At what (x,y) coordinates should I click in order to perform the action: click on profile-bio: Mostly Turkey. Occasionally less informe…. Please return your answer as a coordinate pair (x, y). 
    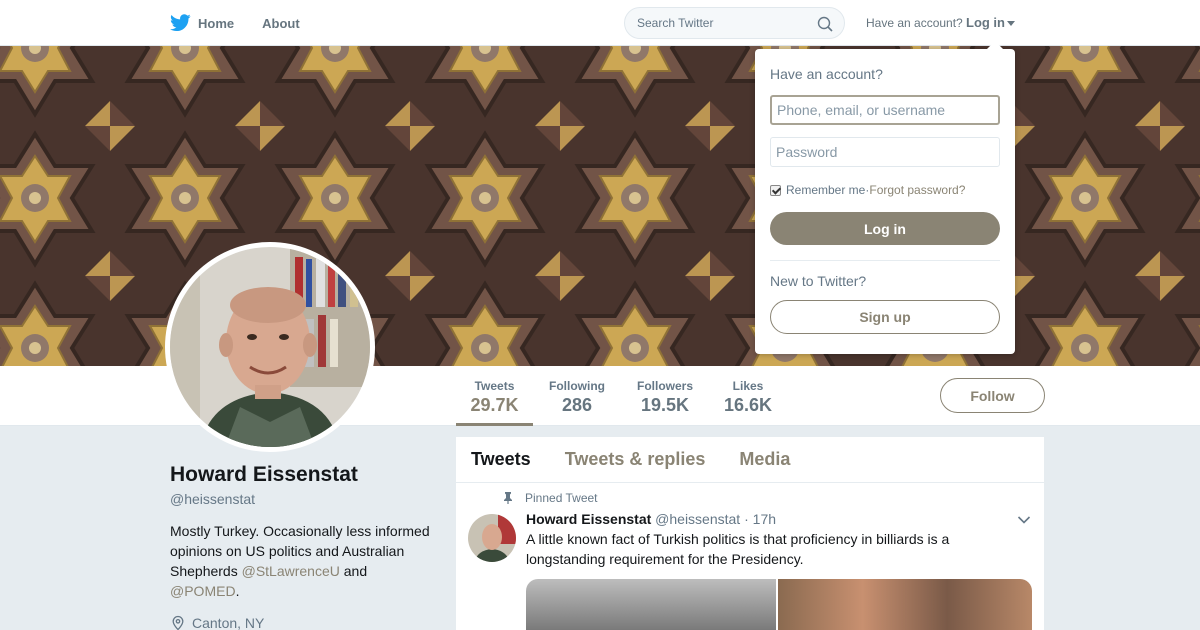
    Looking at the image, I should click on (305, 561).